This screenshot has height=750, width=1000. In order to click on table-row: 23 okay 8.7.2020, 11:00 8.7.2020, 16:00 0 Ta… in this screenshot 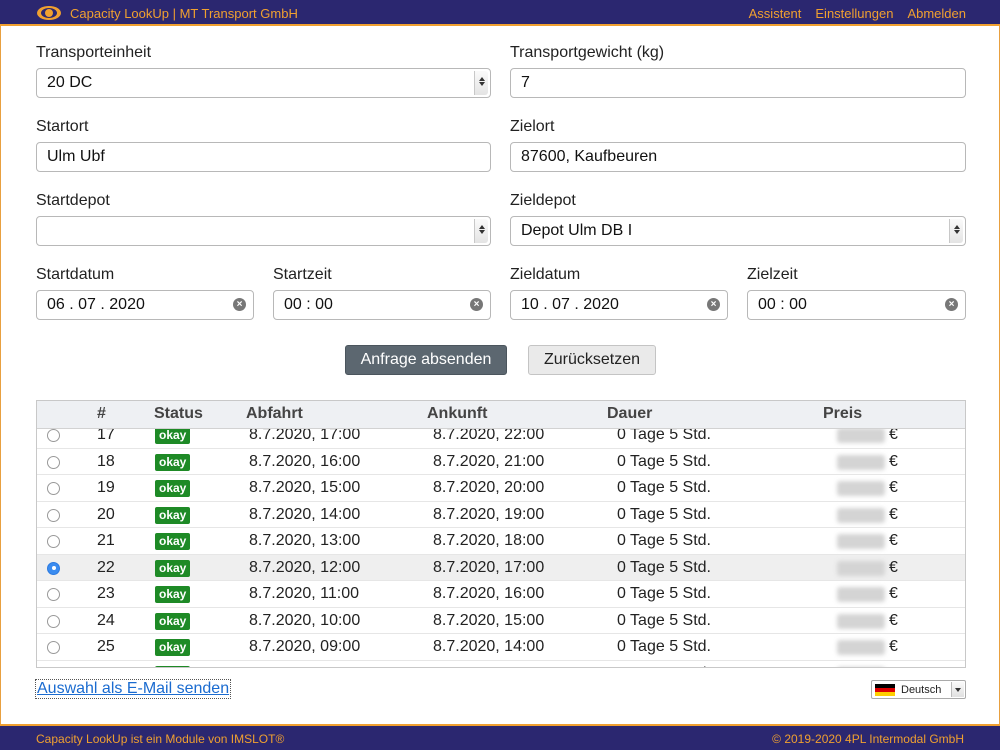, I will do `click(501, 594)`.